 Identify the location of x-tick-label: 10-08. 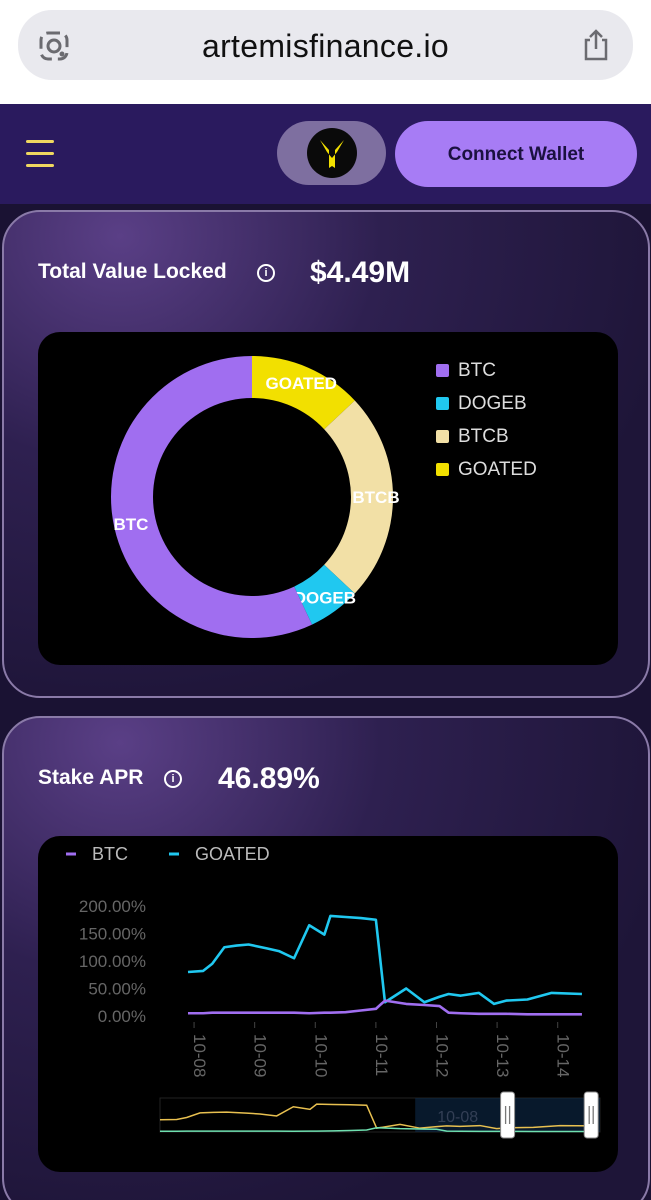
(199, 1055).